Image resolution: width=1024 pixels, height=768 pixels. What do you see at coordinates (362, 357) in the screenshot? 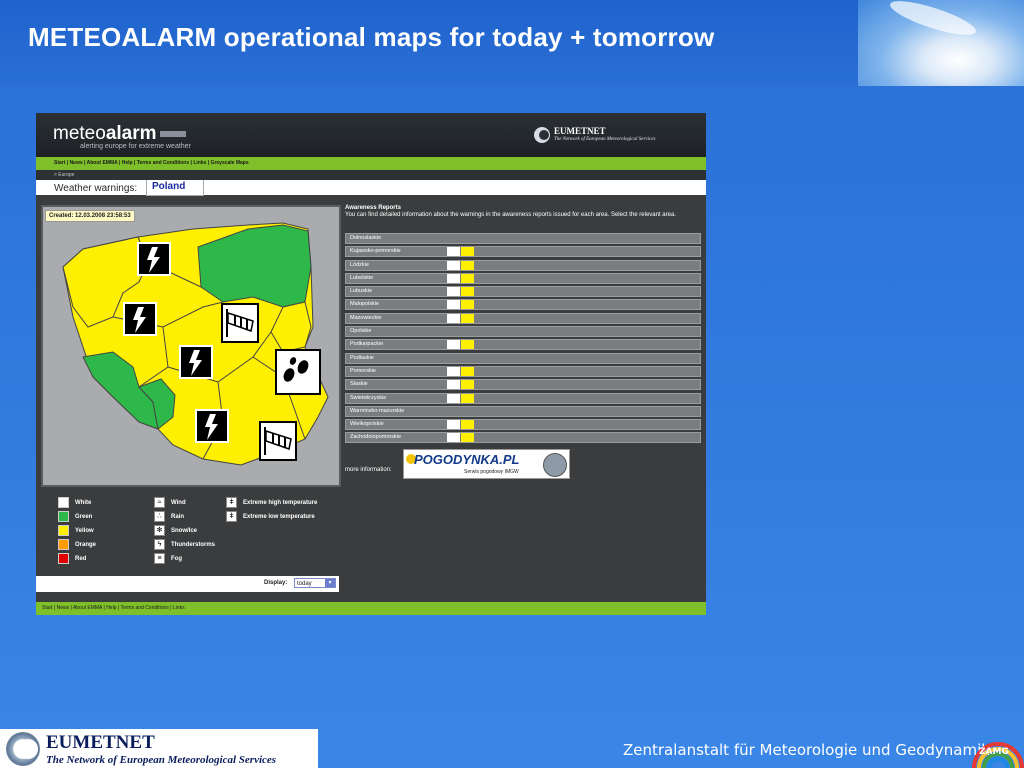
I see `region-name: Podlaskie` at bounding box center [362, 357].